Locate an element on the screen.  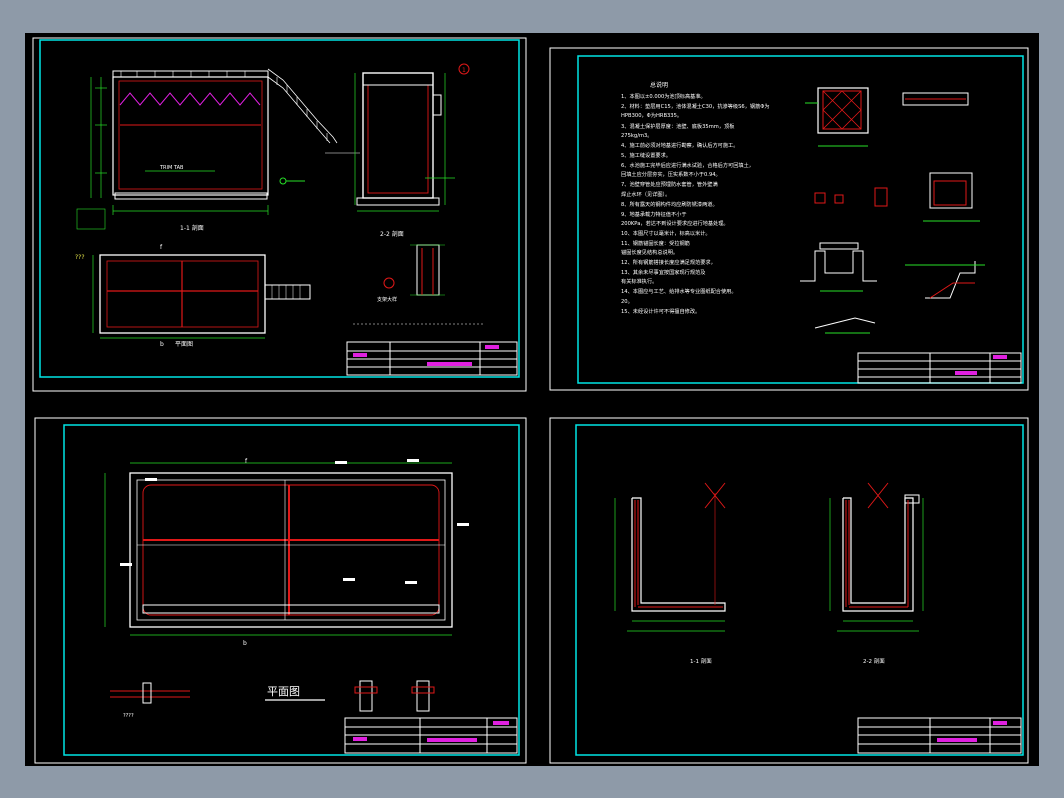
note-line: 14、本图应与工艺、给排水等专业图纸配合使用。 is located at coordinates (679, 291).